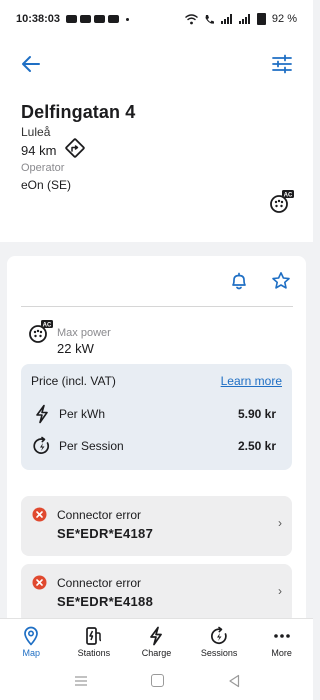  Describe the element at coordinates (75, 348) in the screenshot. I see `max-power-value: 22 kW` at that location.